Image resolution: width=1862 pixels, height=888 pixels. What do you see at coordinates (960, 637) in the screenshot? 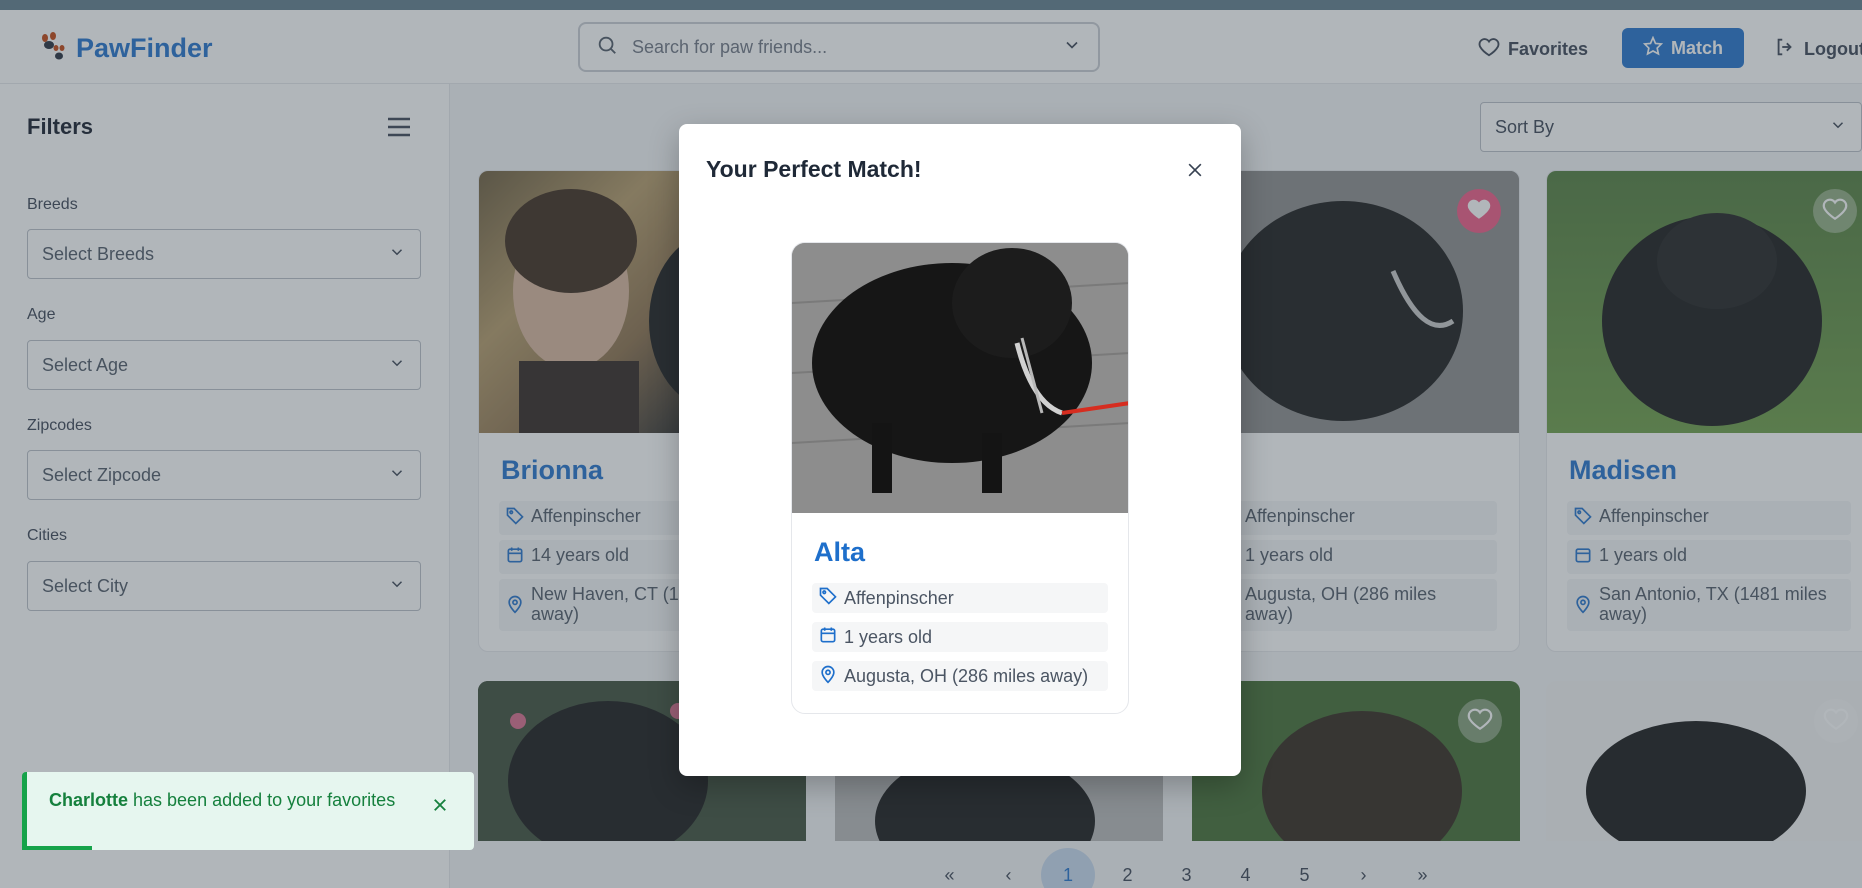
I see `age-tag: 1 years old` at bounding box center [960, 637].